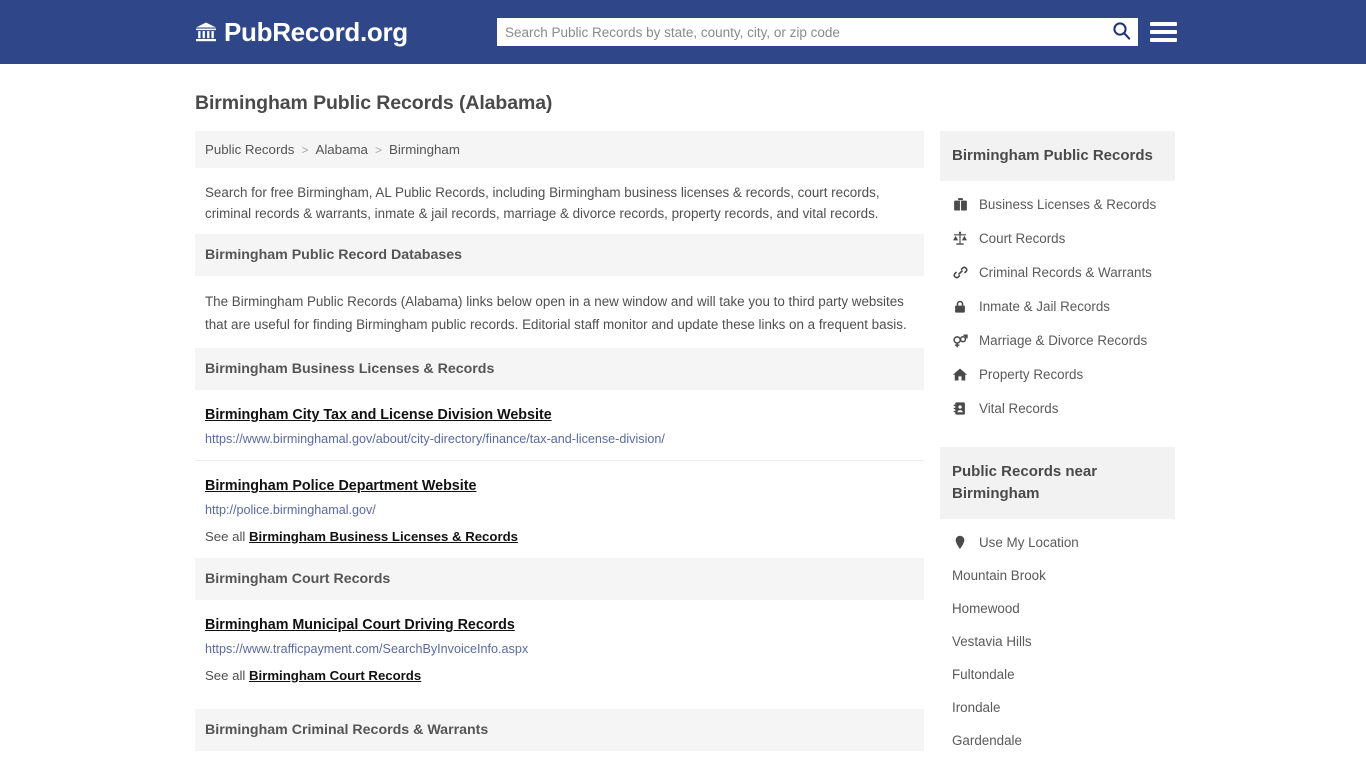 This screenshot has width=1366, height=768. I want to click on sidebar-item-label: Property Records, so click(1031, 374).